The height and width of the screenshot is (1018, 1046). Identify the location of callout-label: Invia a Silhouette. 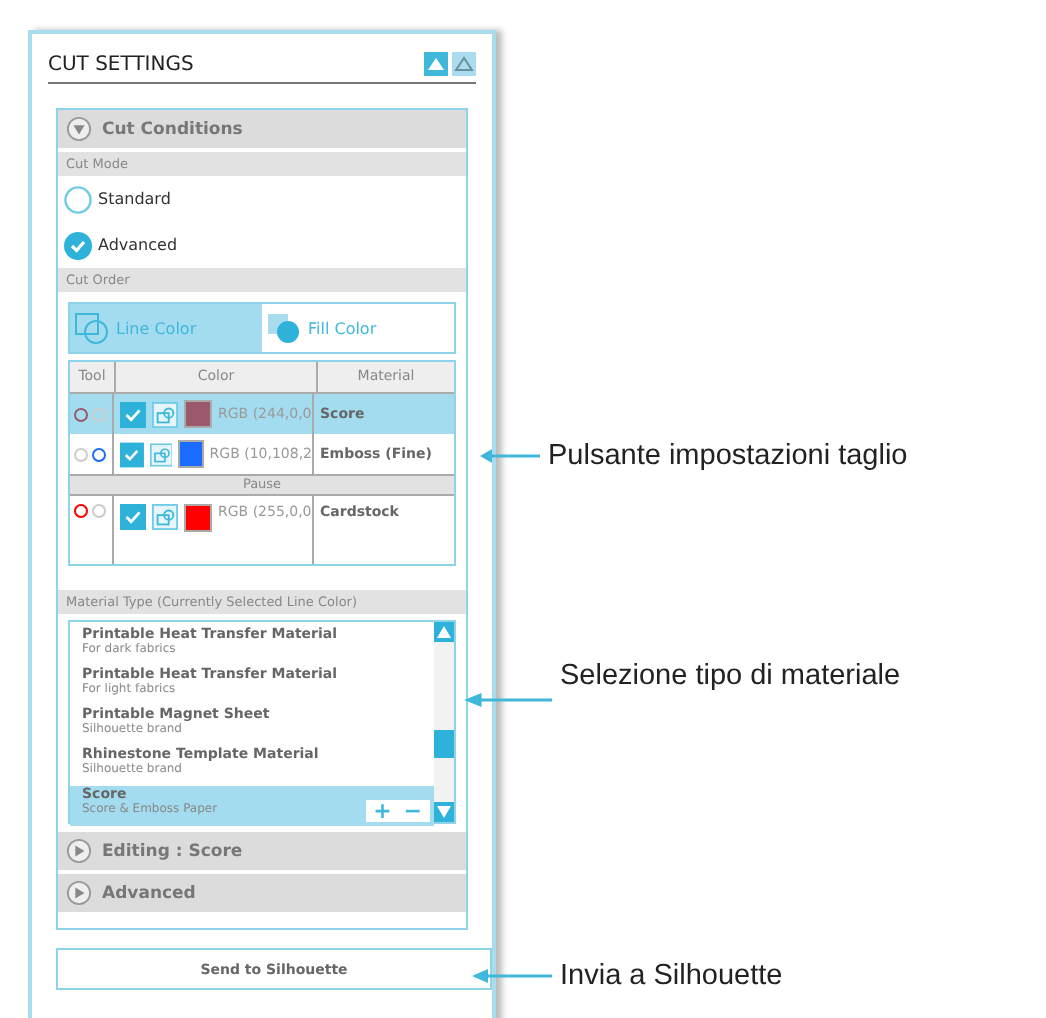
(671, 976).